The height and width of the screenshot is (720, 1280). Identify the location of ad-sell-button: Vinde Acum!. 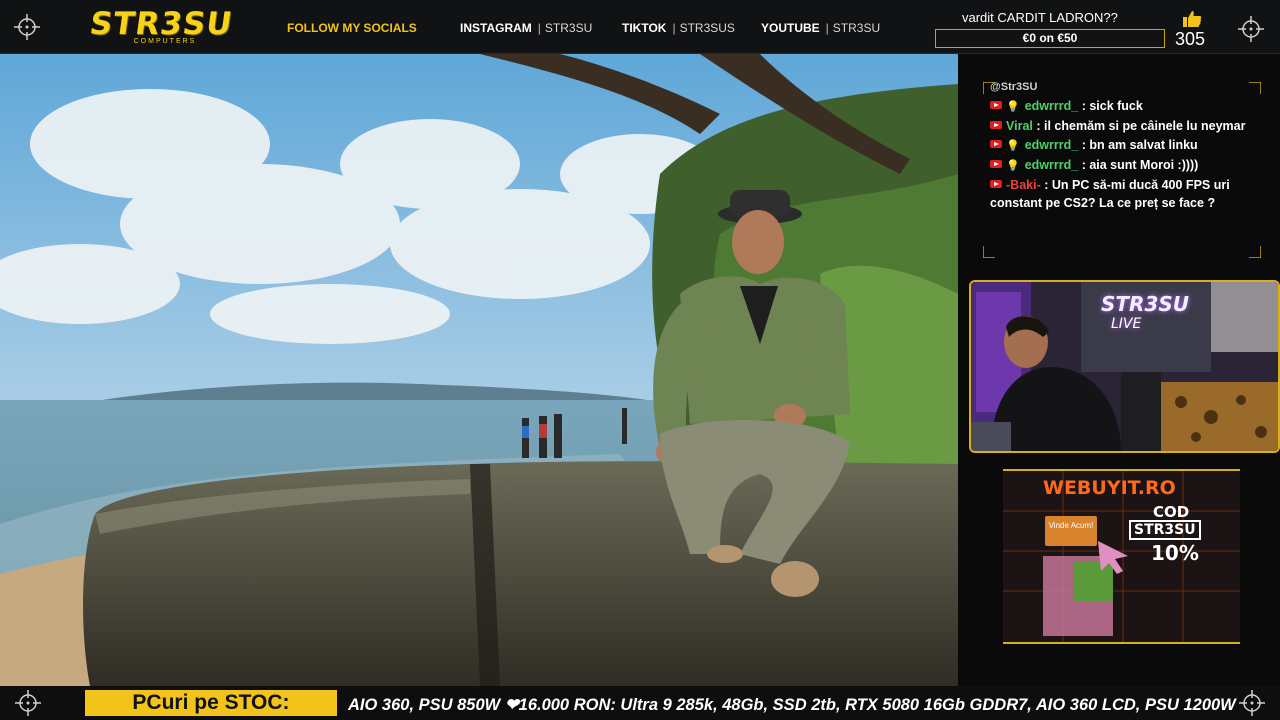
(1071, 531).